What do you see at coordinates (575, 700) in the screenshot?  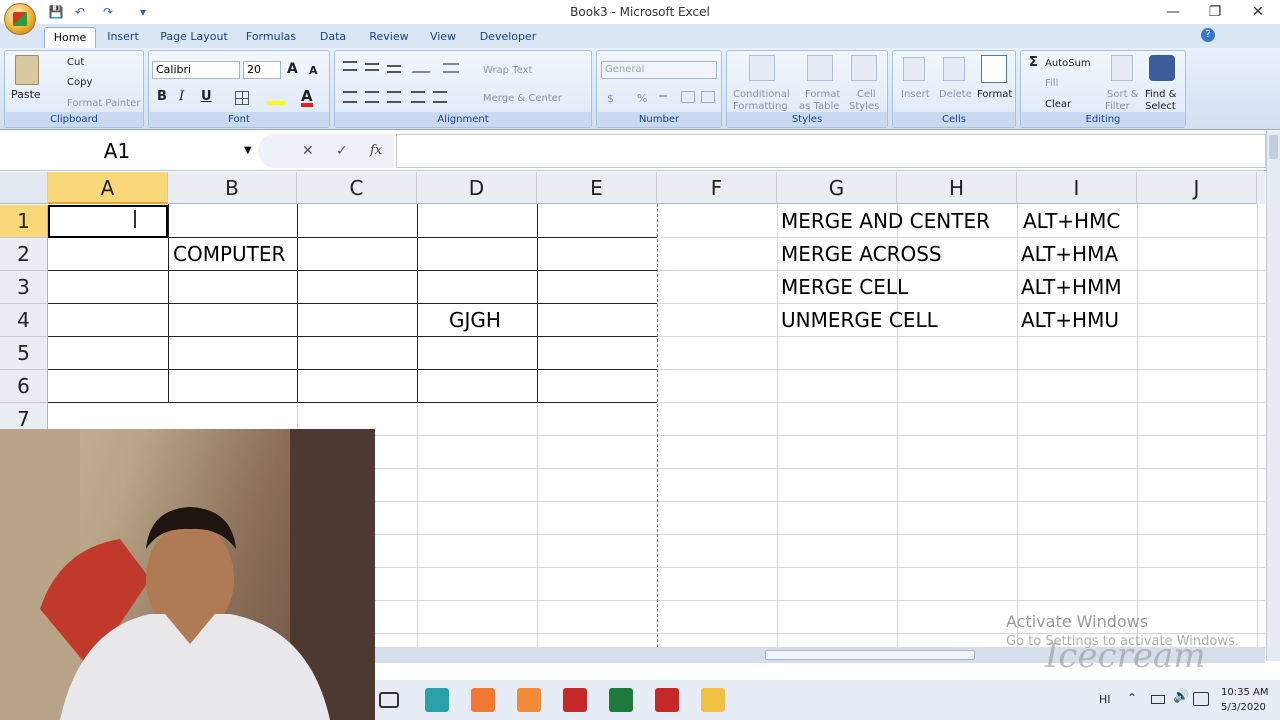 I see `antivirus-icon` at bounding box center [575, 700].